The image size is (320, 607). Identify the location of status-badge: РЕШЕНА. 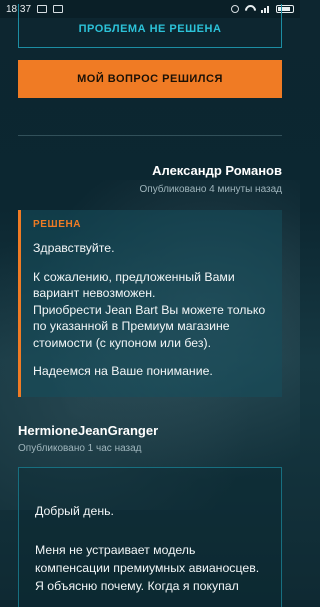
(57, 224).